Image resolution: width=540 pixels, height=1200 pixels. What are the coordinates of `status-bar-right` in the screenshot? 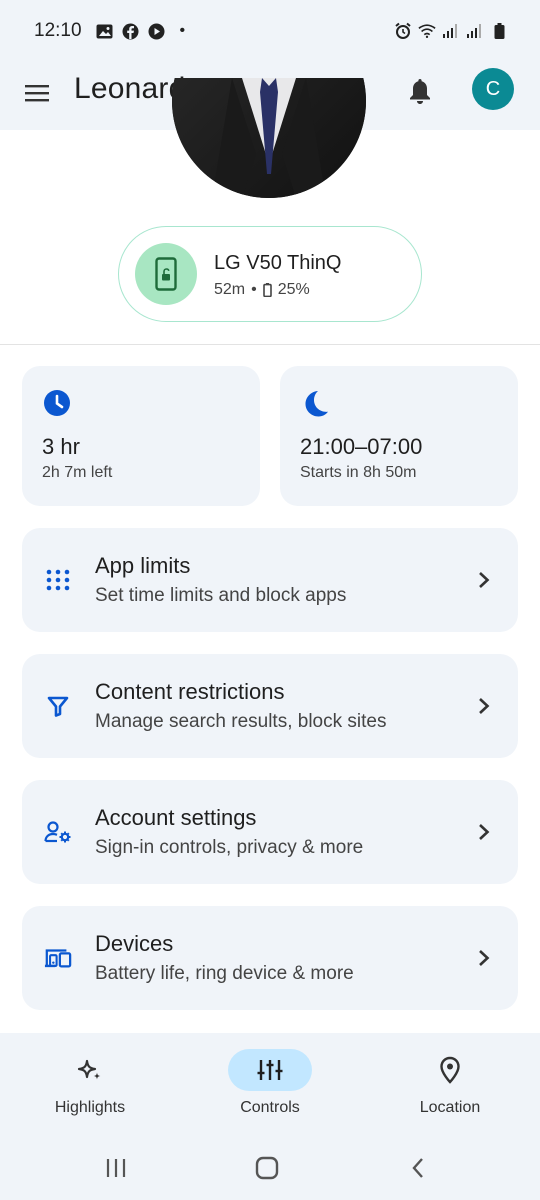 It's located at (451, 31).